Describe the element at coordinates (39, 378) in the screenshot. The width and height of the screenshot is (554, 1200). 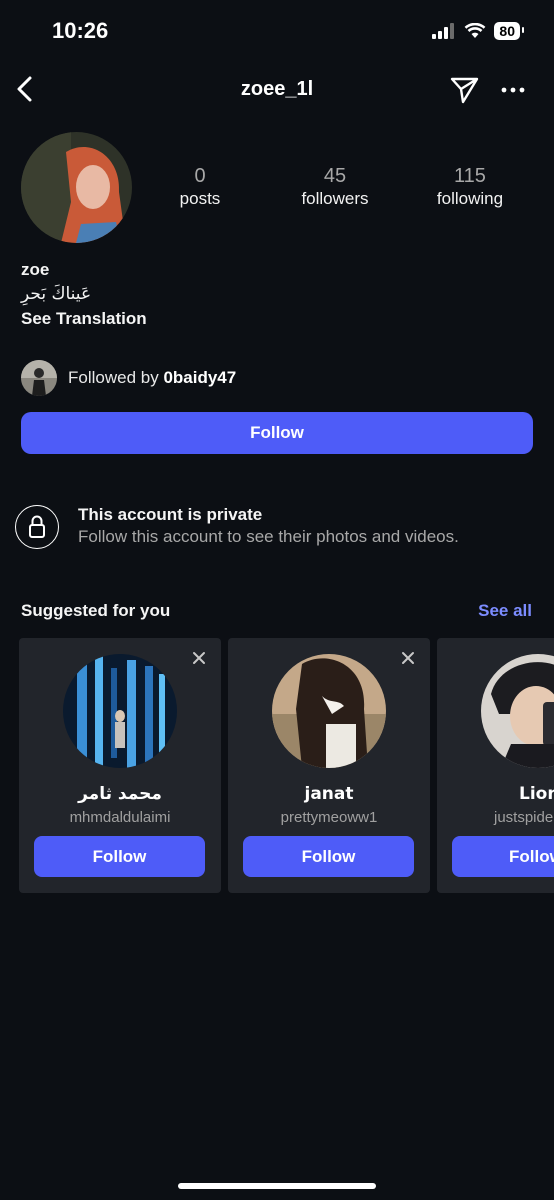
I see `mutual-follower-avatar` at that location.